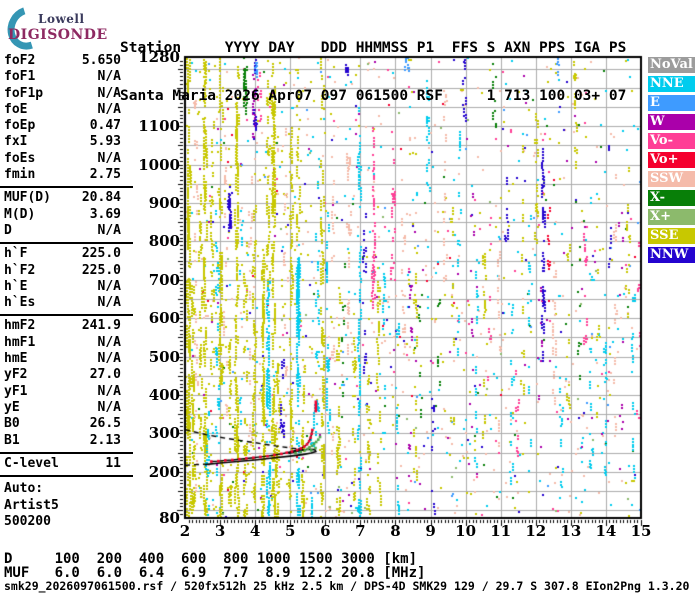 This screenshot has height=600, width=700. What do you see at coordinates (66, 254) in the screenshot?
I see `param-row: h`F 225.0` at bounding box center [66, 254].